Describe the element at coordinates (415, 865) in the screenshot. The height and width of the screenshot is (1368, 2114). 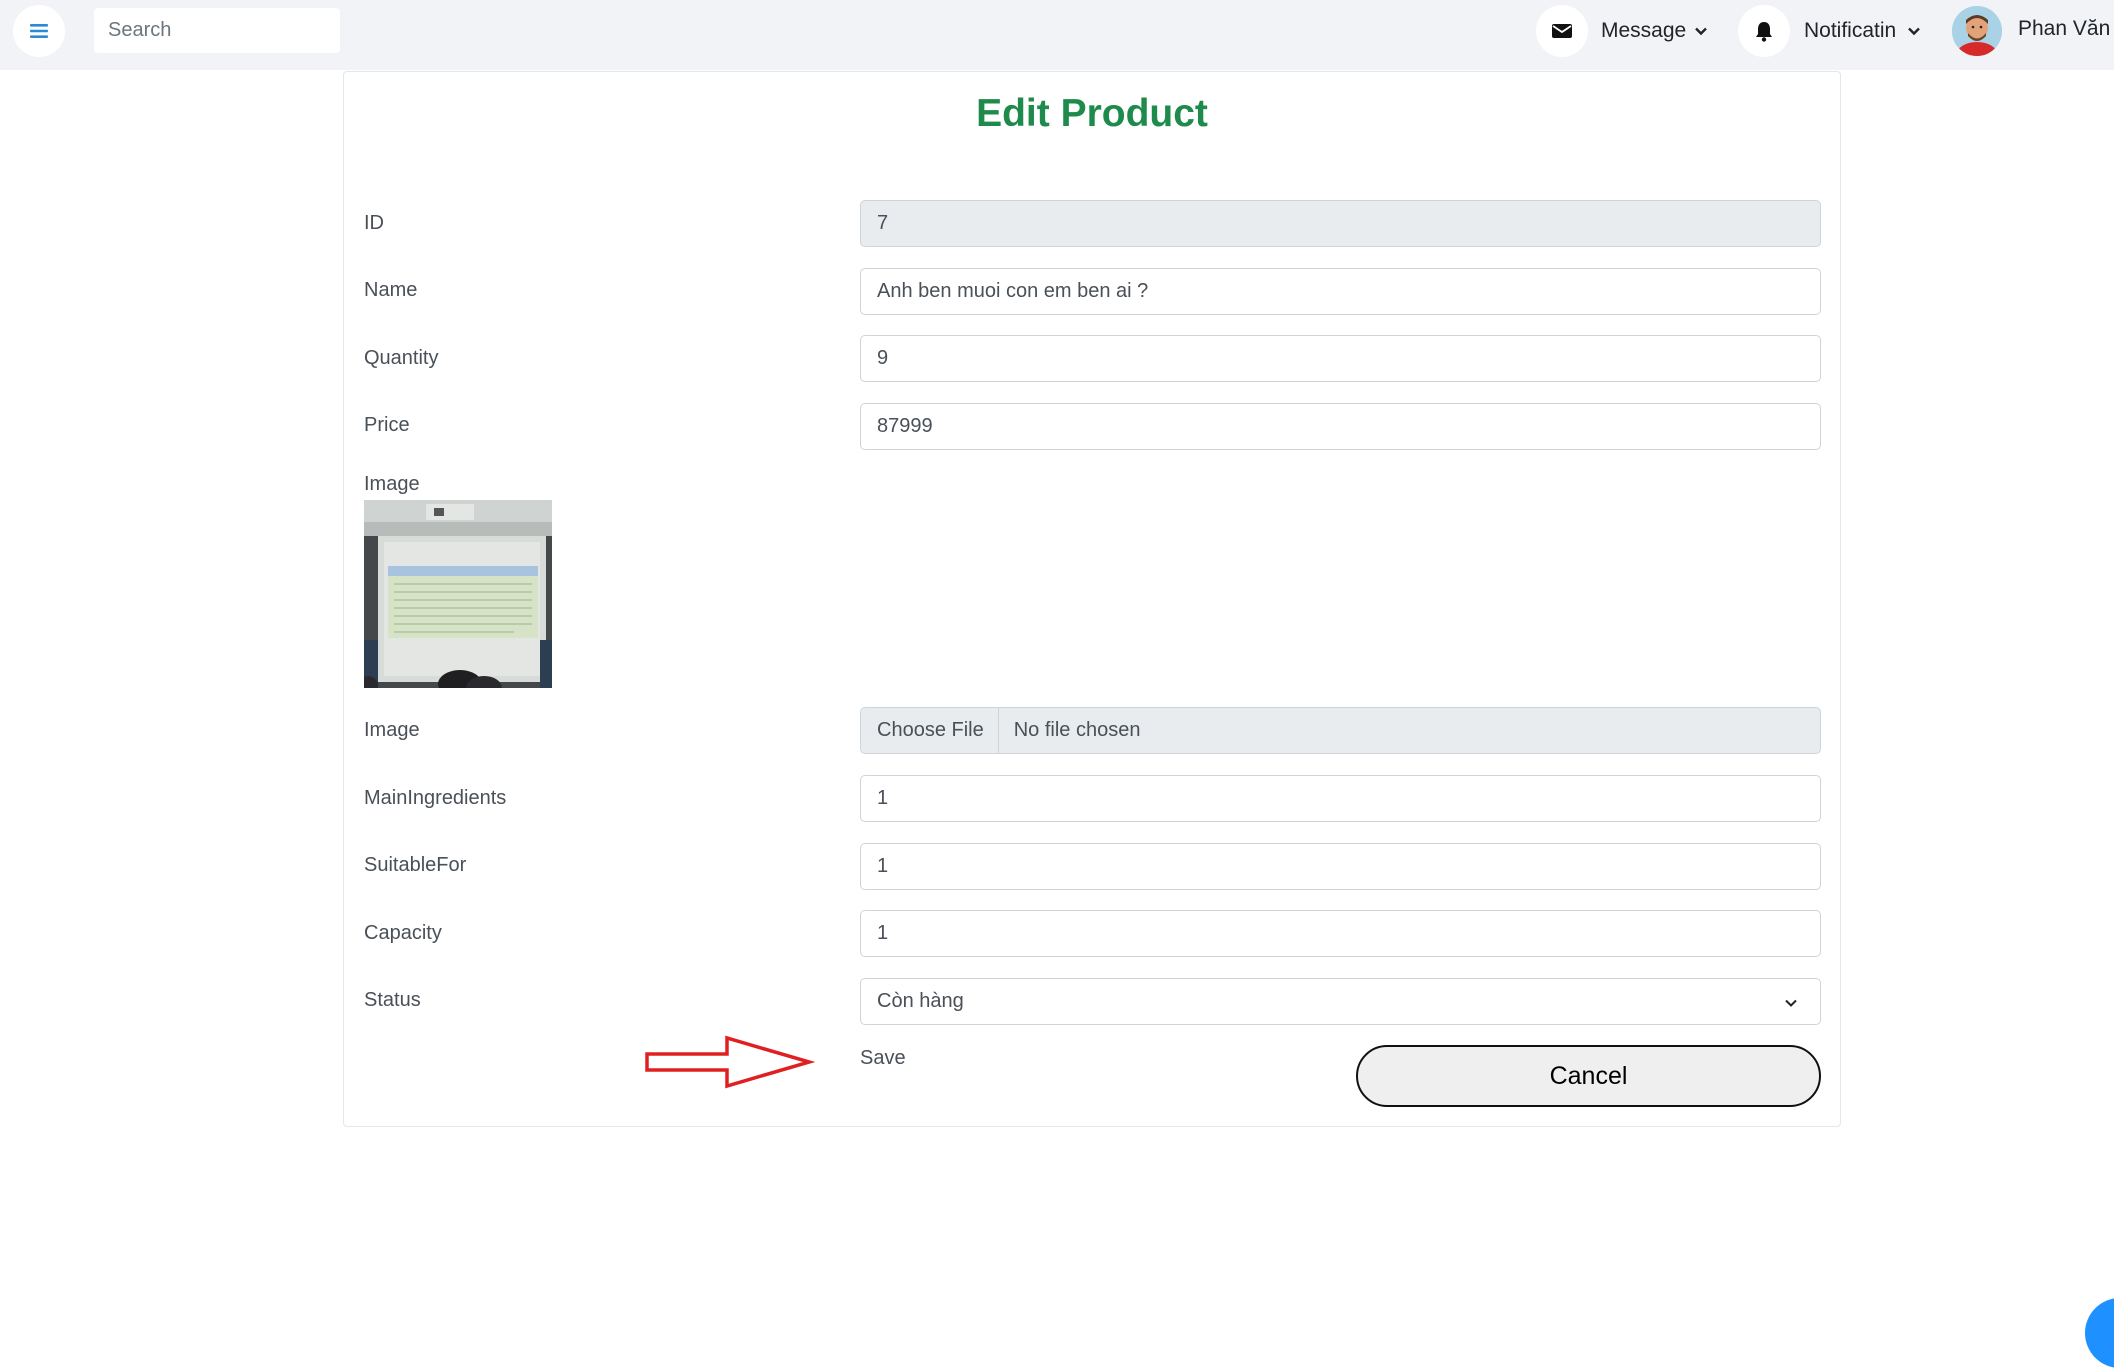
I see `suitable-for-label: SuitableFor` at that location.